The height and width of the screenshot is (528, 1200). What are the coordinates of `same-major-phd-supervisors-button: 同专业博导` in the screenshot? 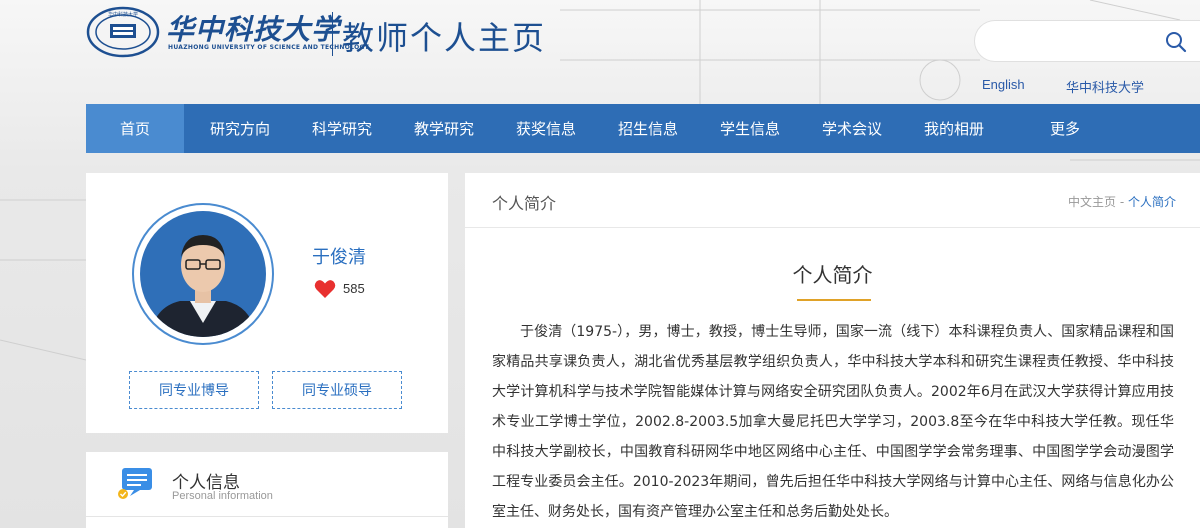 It's located at (194, 390).